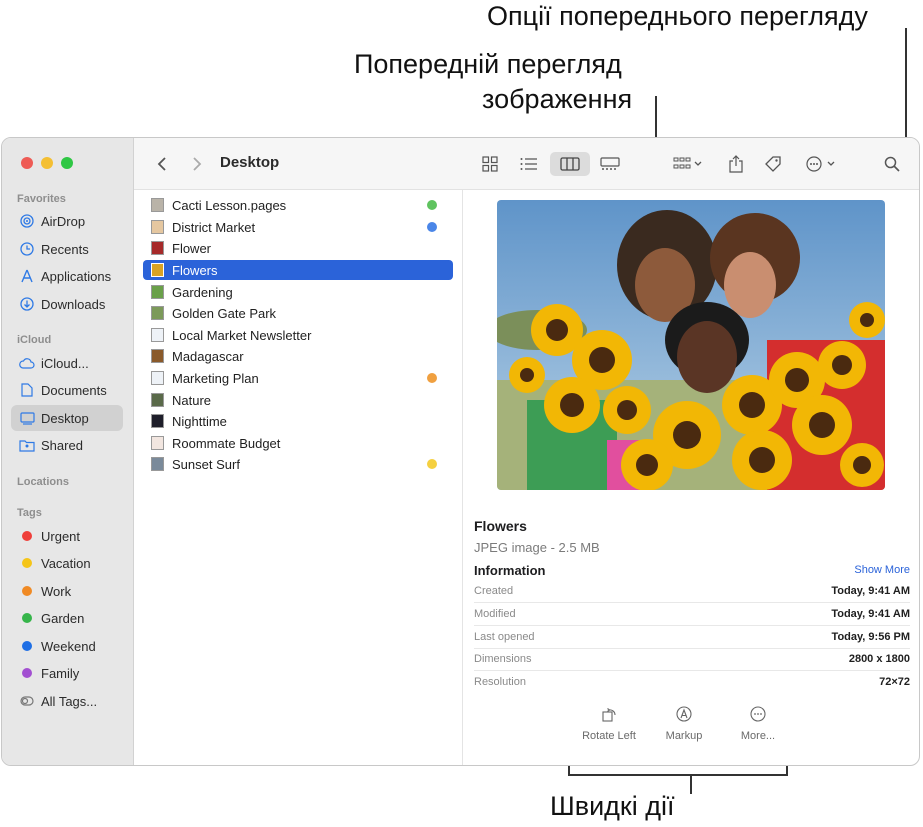  I want to click on file-row: Cacti Lesson.pages, so click(298, 205).